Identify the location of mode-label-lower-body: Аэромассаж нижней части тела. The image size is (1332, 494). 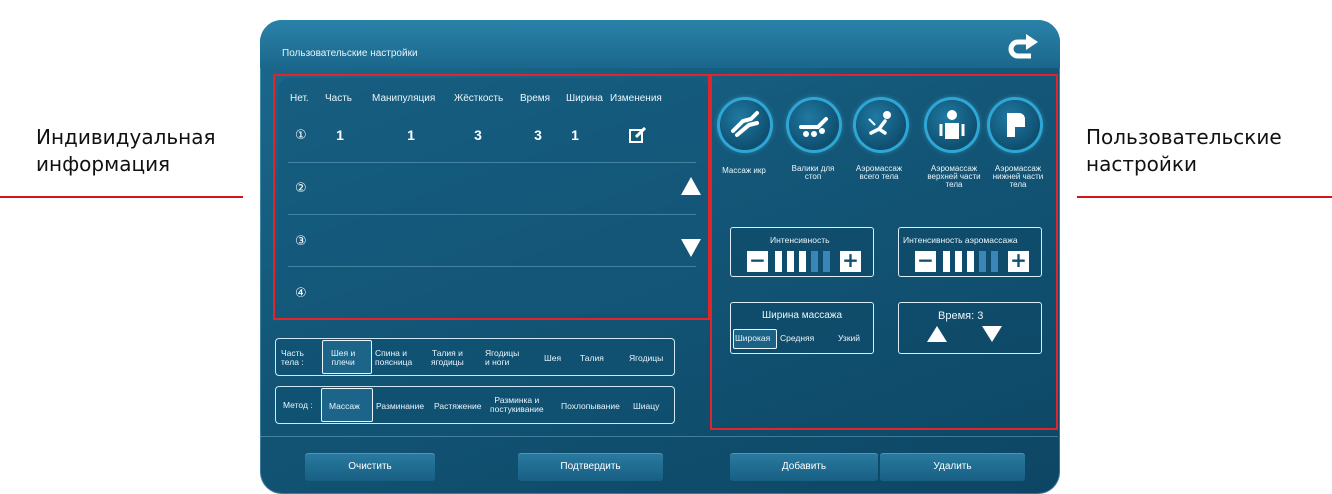
(1018, 177).